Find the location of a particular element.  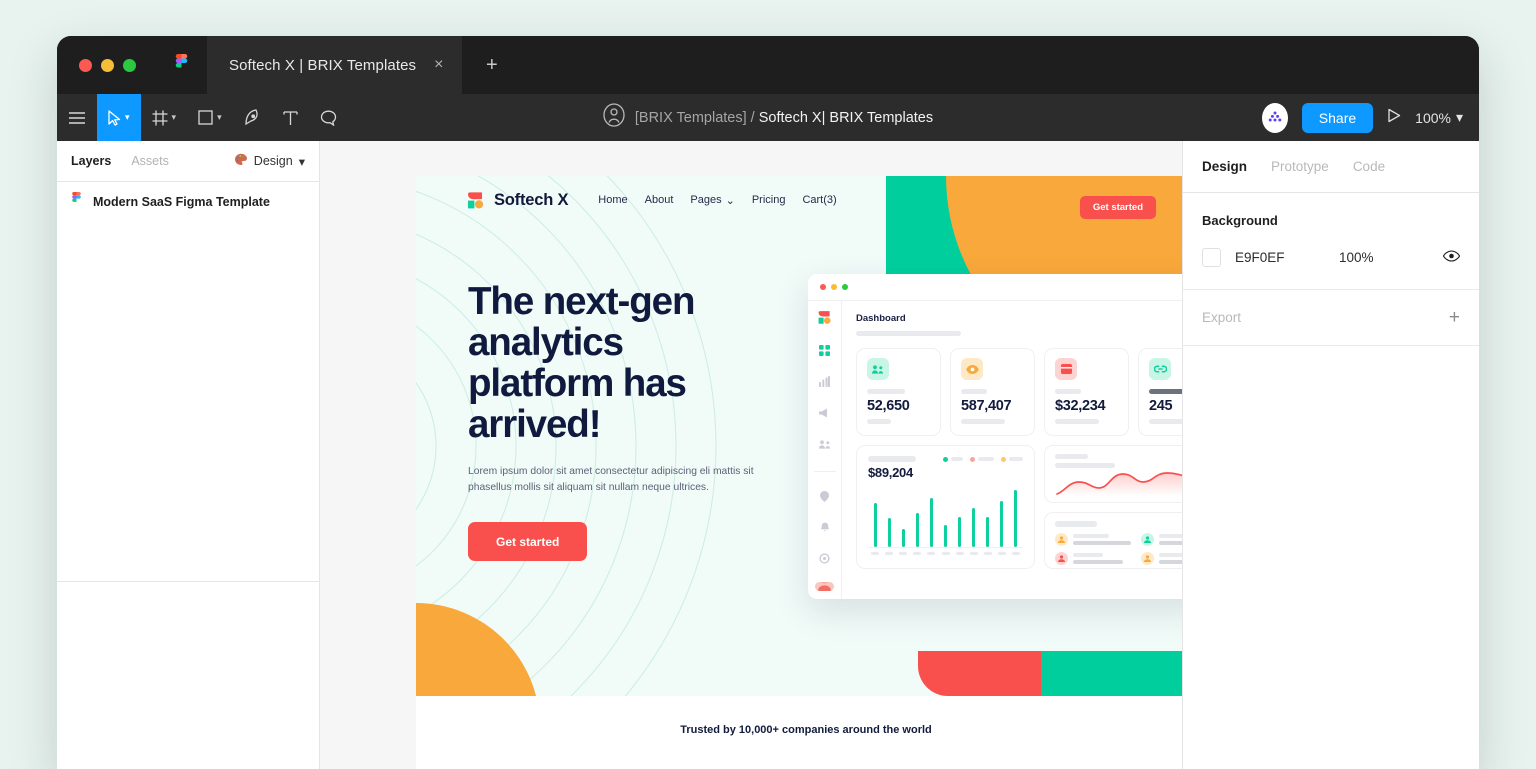

sparkline-chart is located at coordinates (1119, 484).